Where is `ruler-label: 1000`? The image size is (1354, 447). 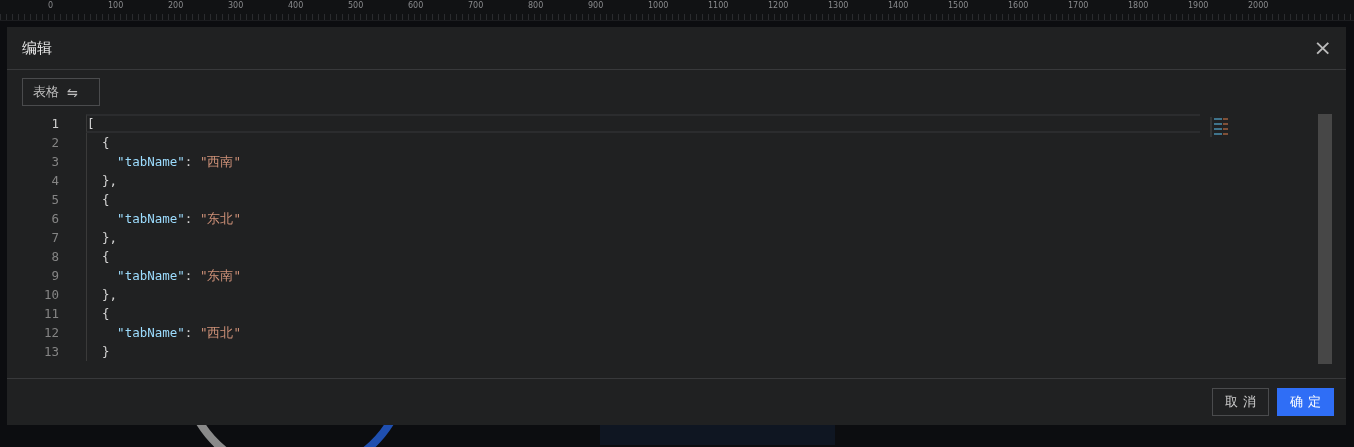
ruler-label: 1000 is located at coordinates (658, 6).